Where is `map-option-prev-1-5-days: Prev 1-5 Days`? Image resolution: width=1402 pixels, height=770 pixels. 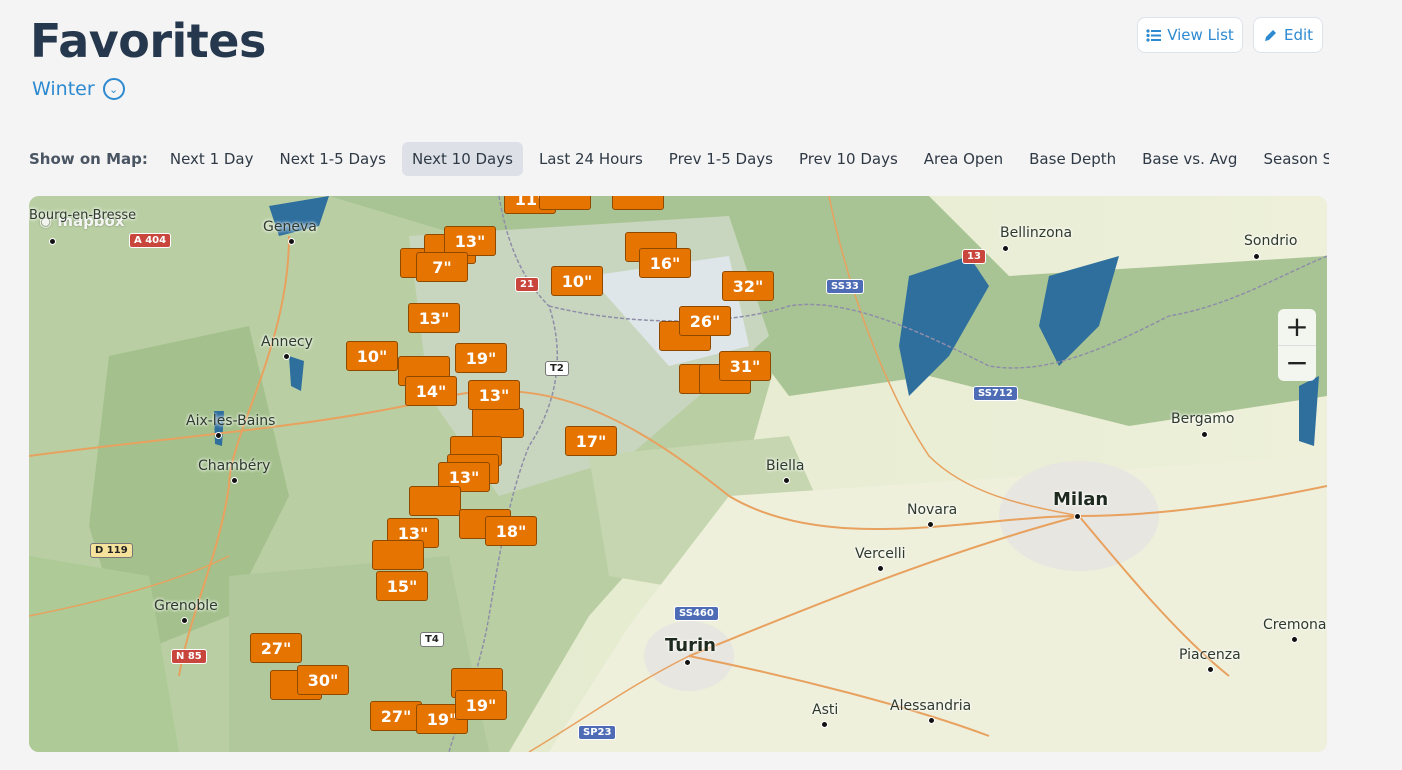
map-option-prev-1-5-days: Prev 1-5 Days is located at coordinates (721, 159).